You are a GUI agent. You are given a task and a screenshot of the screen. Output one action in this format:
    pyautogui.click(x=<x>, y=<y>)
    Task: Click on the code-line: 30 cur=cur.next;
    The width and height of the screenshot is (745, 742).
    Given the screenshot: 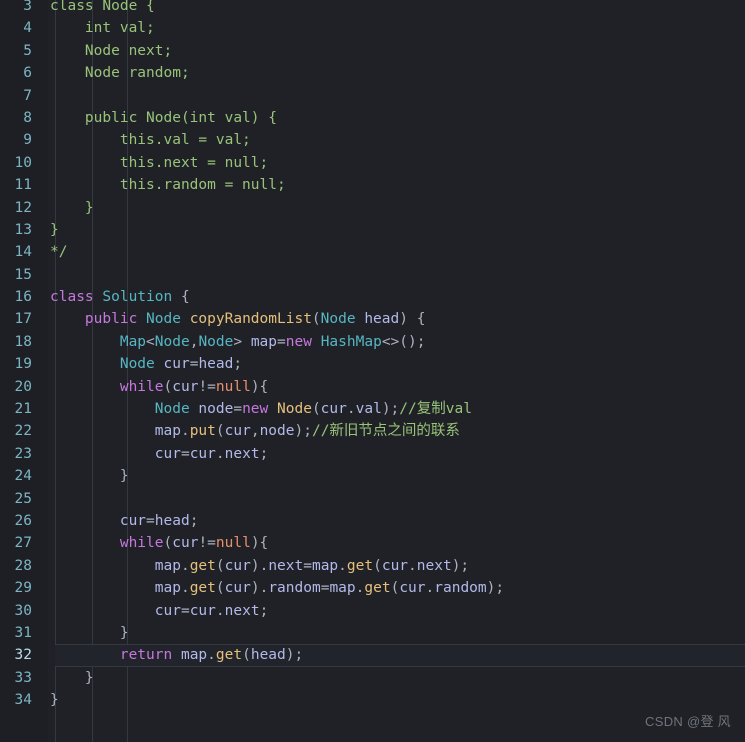 What is the action you would take?
    pyautogui.click(x=372, y=611)
    